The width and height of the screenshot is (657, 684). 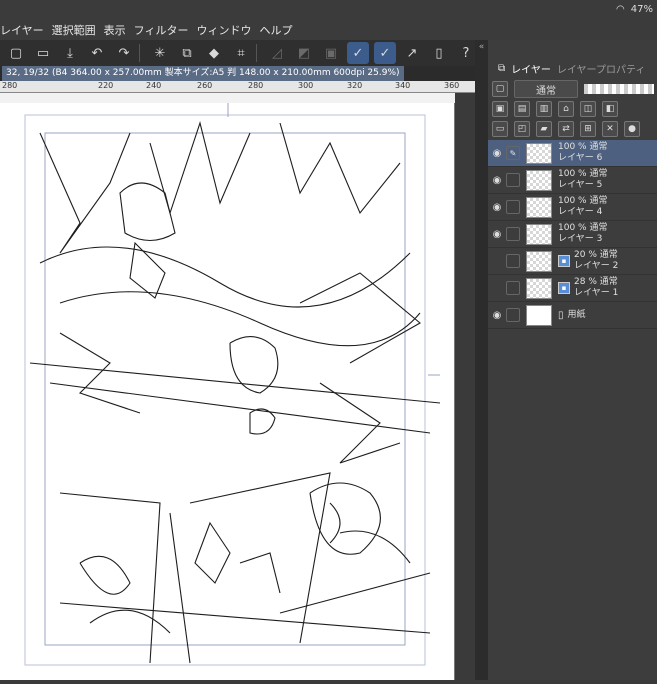 What do you see at coordinates (572, 288) in the screenshot?
I see `layer-row-1: ▪ 28 % 通常 レイヤー 1` at bounding box center [572, 288].